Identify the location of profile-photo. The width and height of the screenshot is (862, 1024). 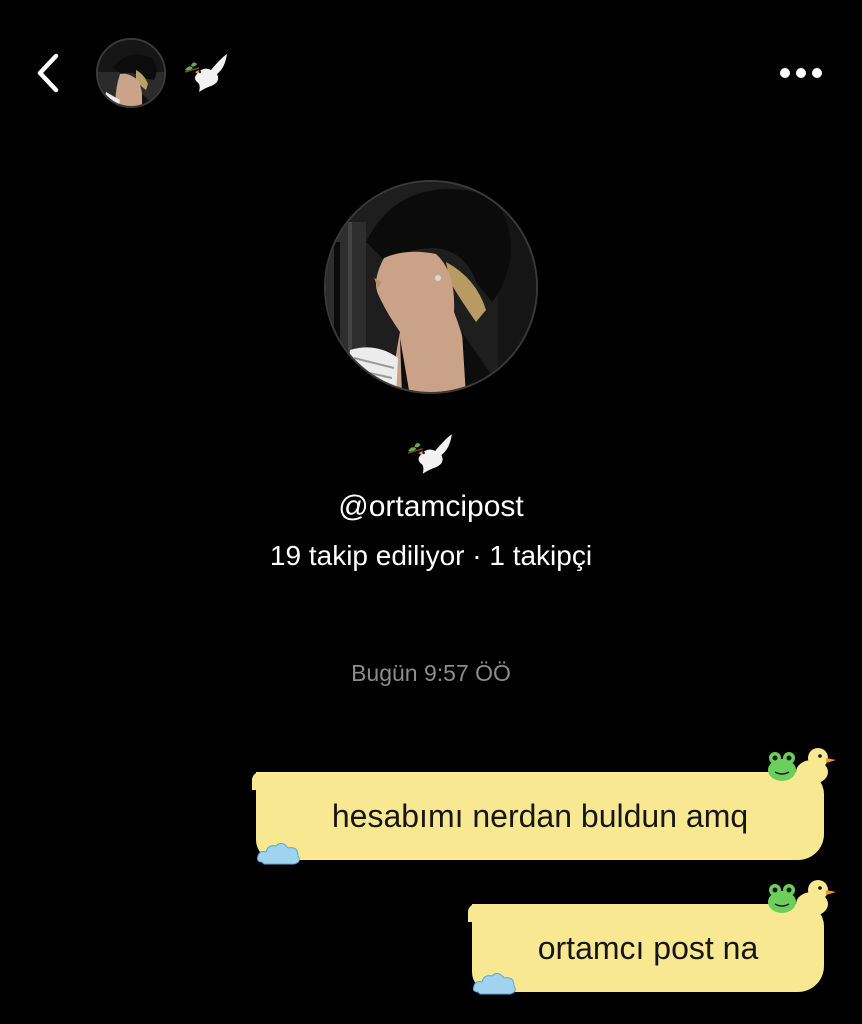
(431, 287).